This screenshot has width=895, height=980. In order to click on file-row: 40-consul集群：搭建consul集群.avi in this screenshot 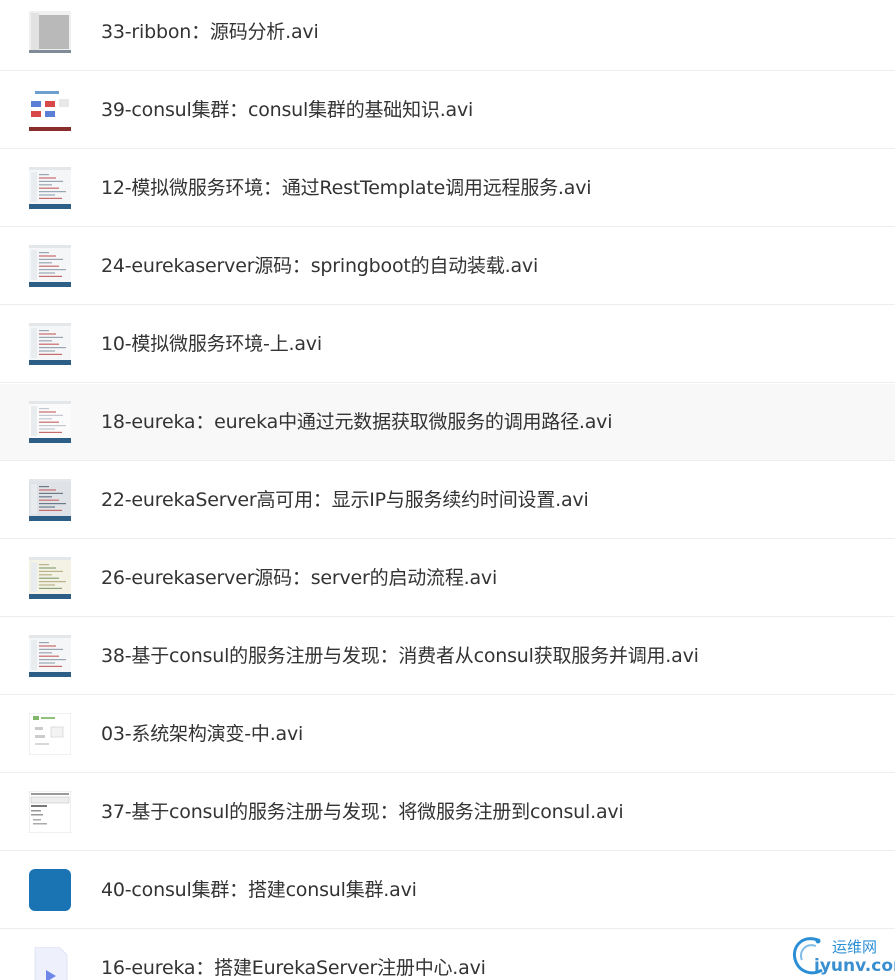, I will do `click(447, 890)`.